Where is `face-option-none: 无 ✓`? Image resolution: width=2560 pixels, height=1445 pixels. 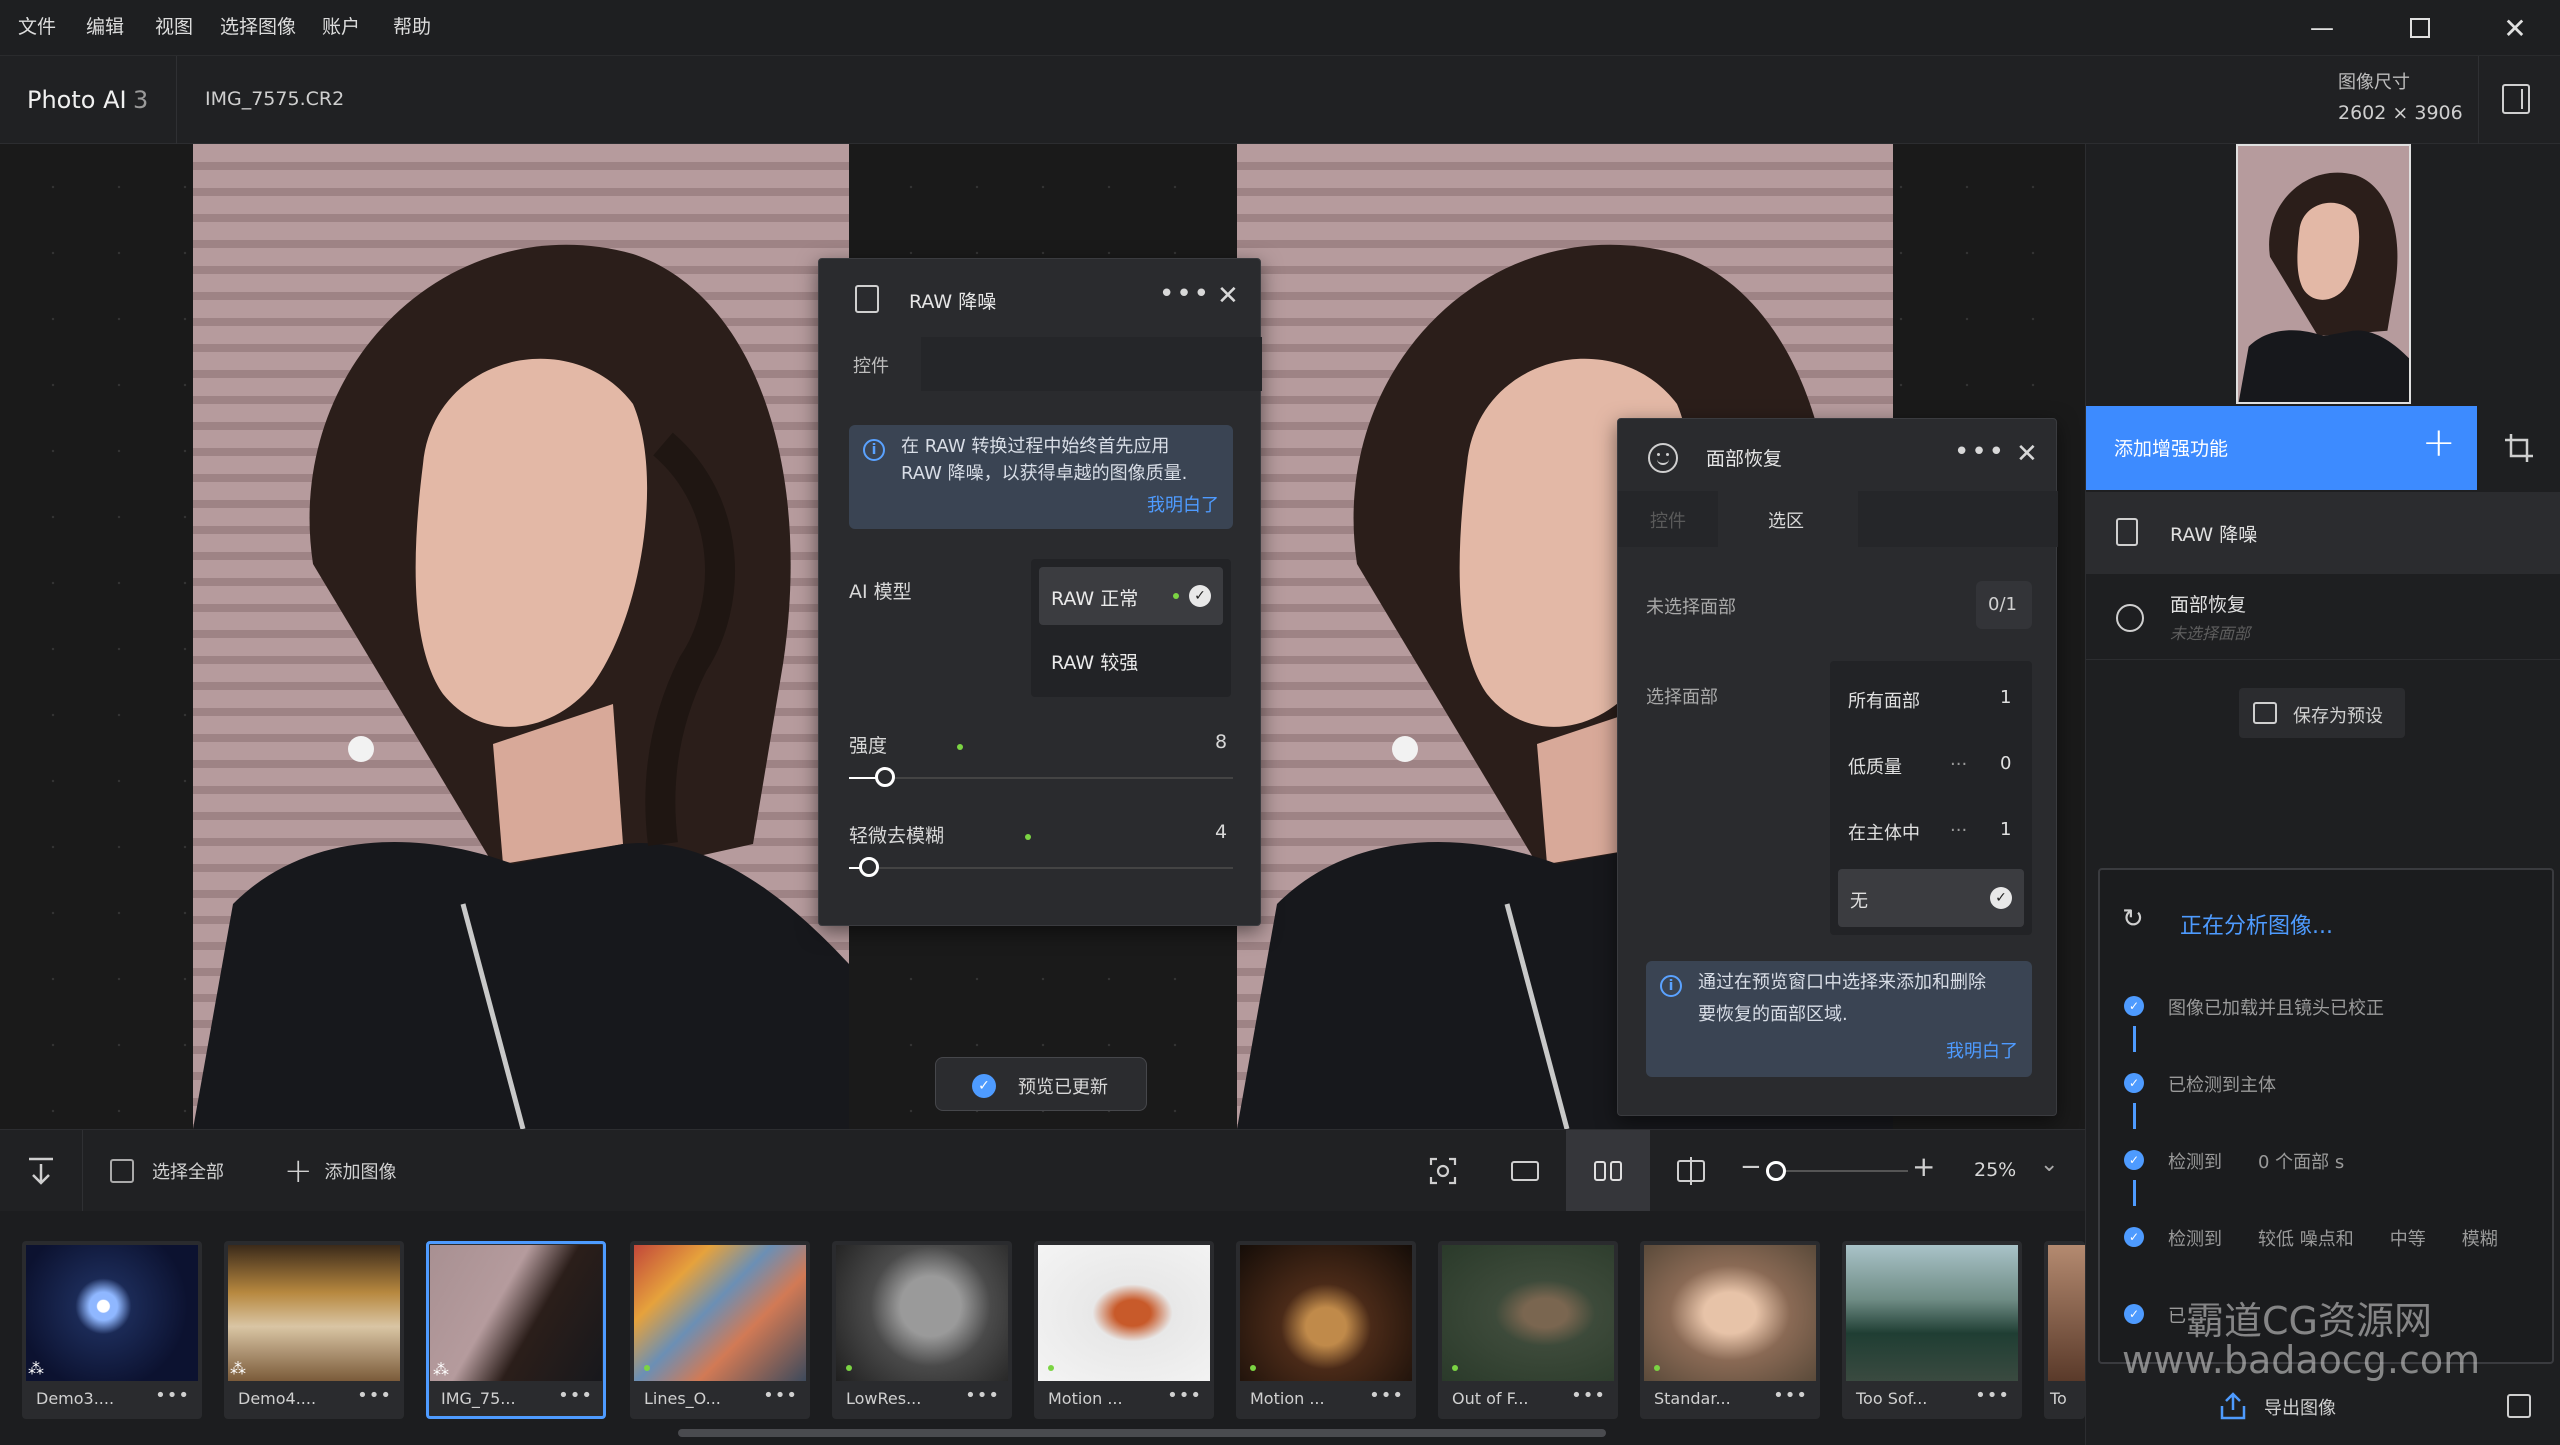 face-option-none: 无 ✓ is located at coordinates (1931, 898).